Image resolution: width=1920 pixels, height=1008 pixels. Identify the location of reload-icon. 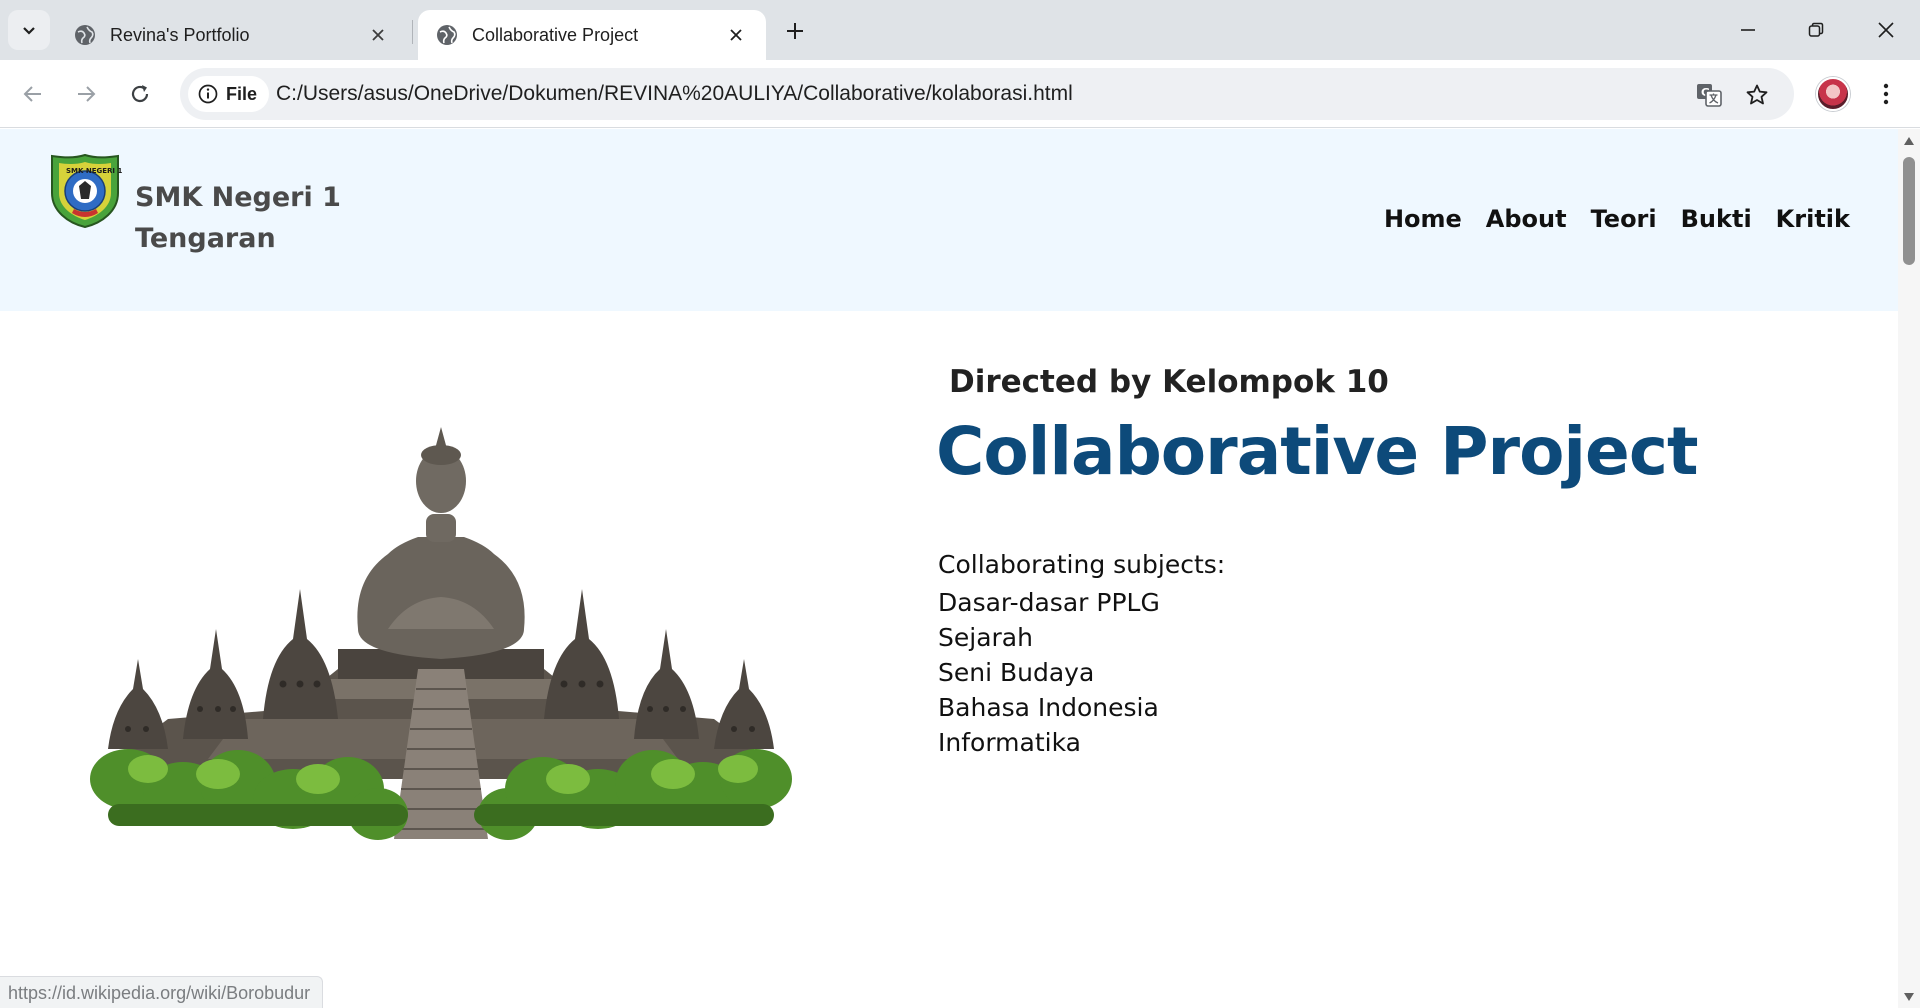
(140, 94).